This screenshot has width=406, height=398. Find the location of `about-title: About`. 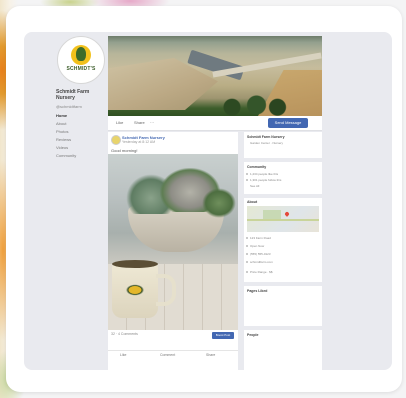

about-title: About is located at coordinates (252, 202).